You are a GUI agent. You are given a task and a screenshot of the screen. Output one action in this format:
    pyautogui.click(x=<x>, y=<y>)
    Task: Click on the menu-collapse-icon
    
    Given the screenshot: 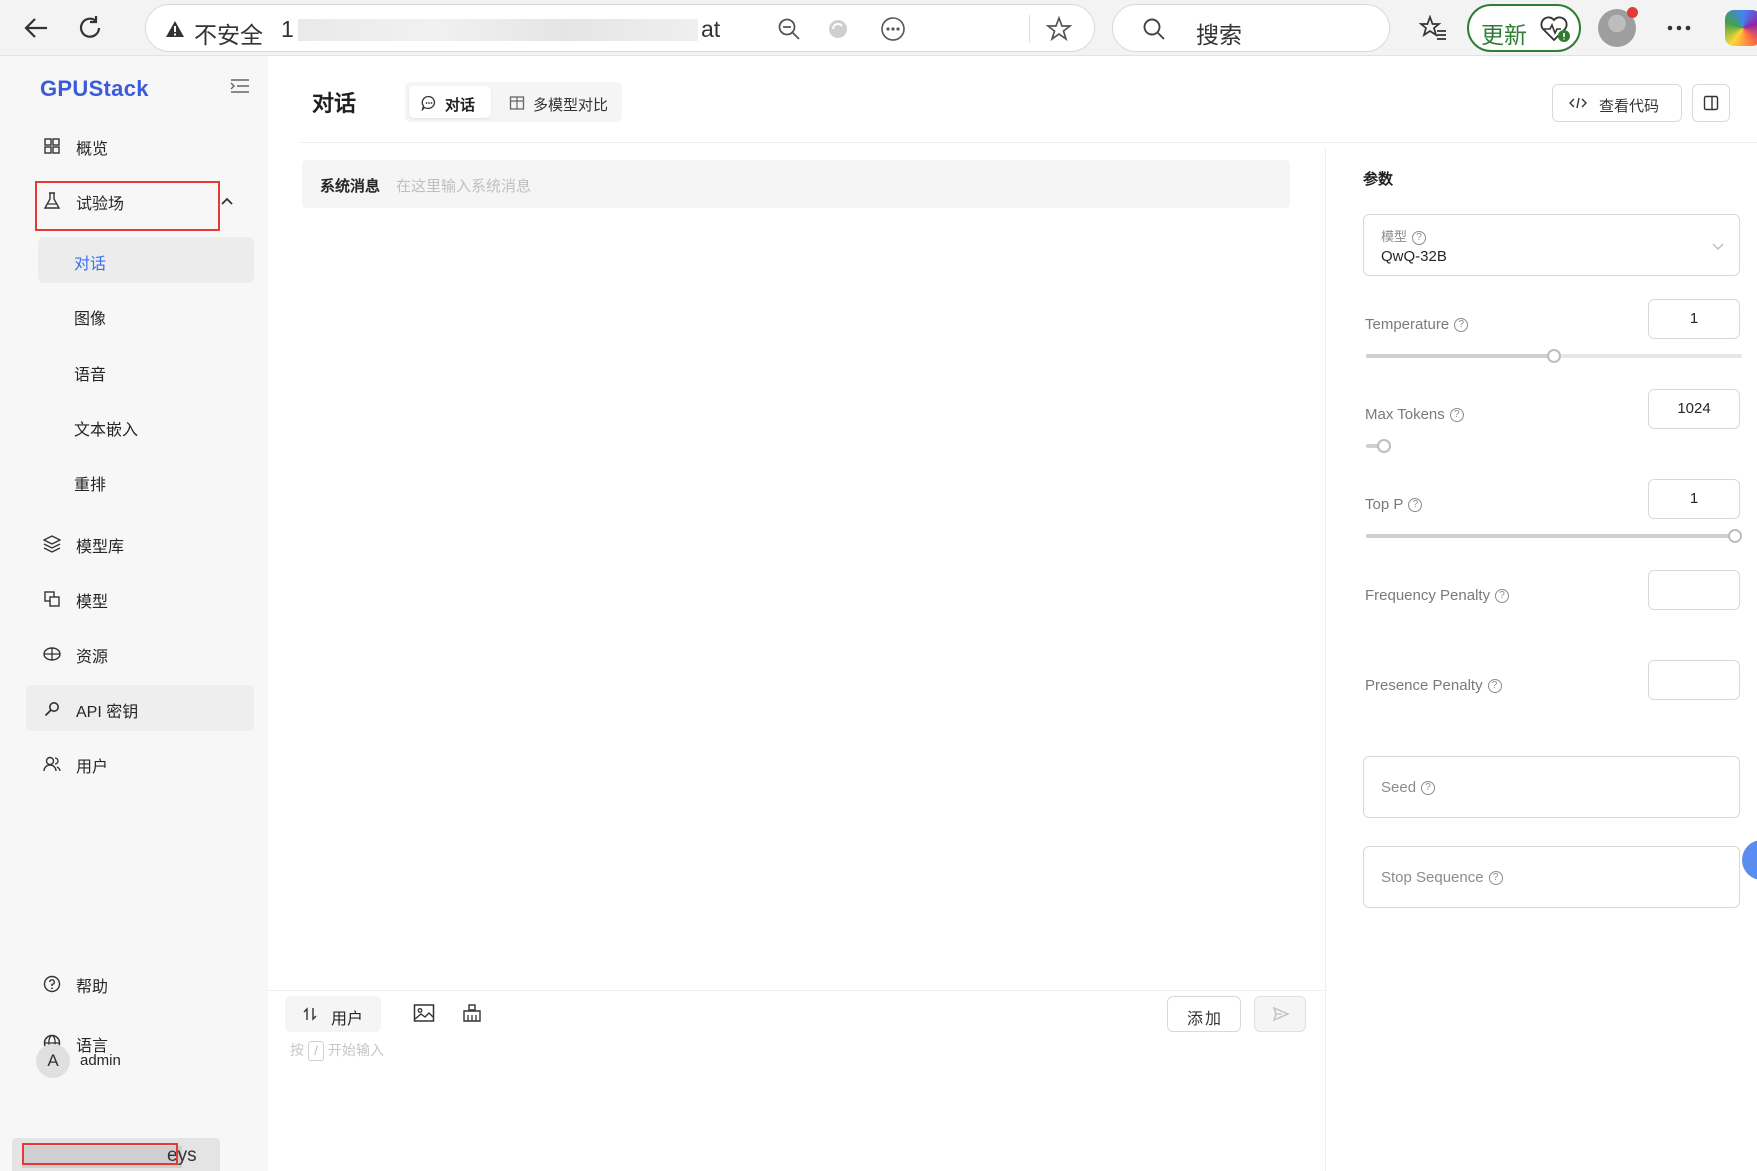 What is the action you would take?
    pyautogui.click(x=241, y=88)
    